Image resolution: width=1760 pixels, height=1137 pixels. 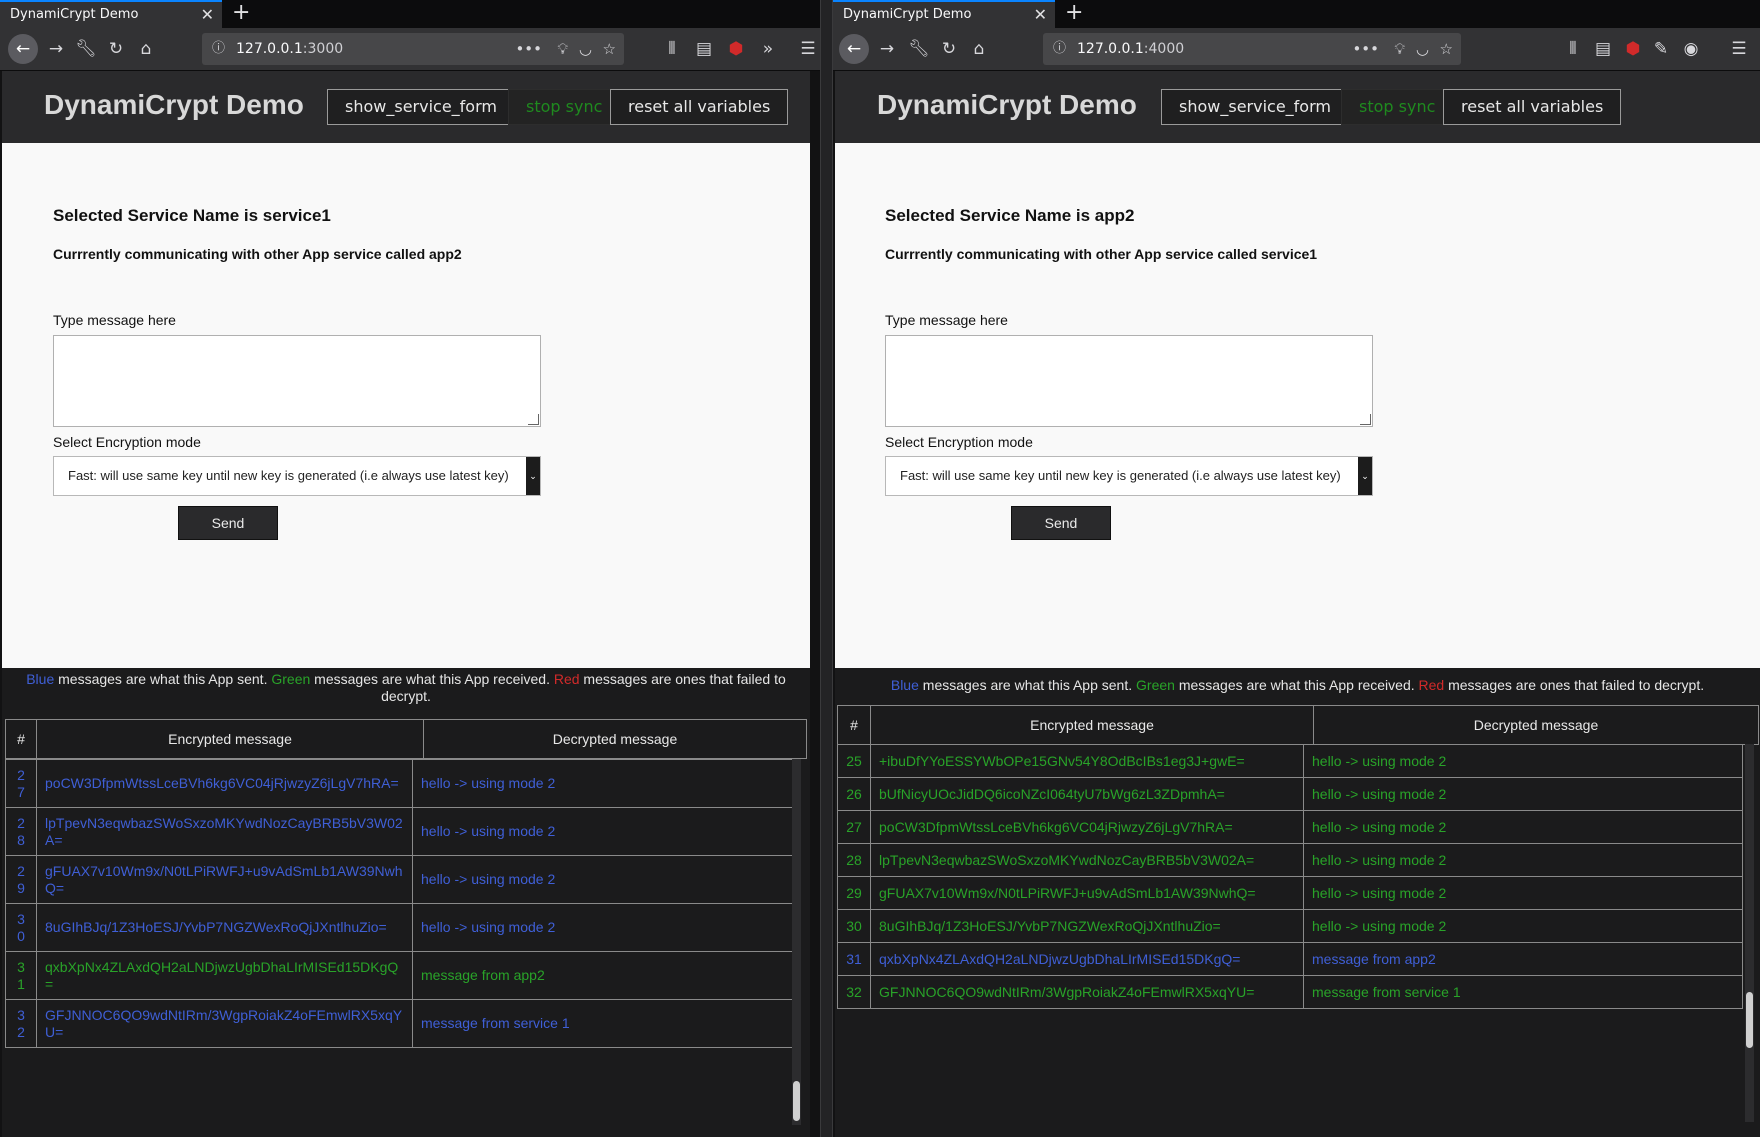 What do you see at coordinates (1431, 685) in the screenshot?
I see `legend-red: Red` at bounding box center [1431, 685].